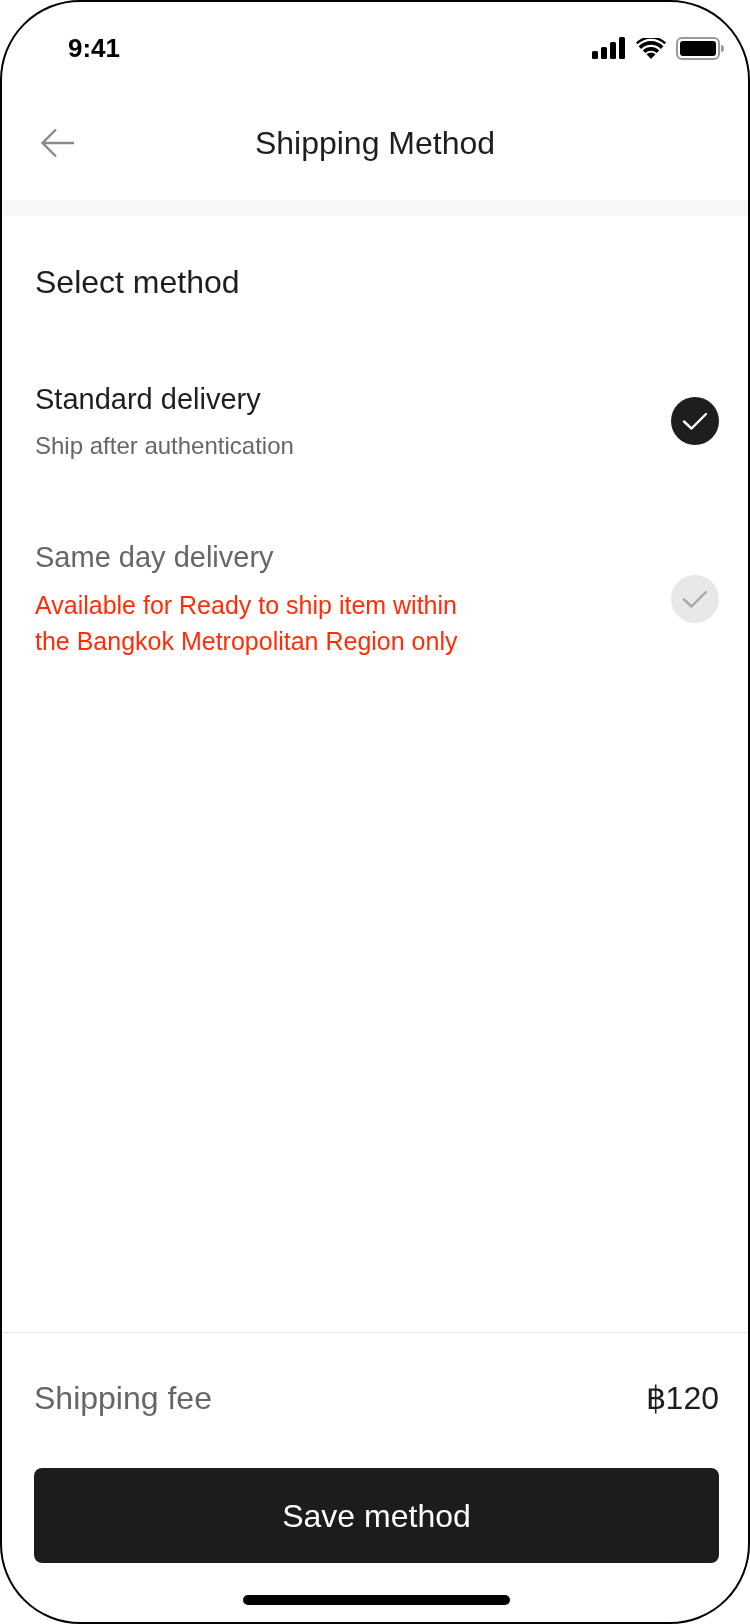  Describe the element at coordinates (148, 399) in the screenshot. I see `method-name: Standard delivery` at that location.